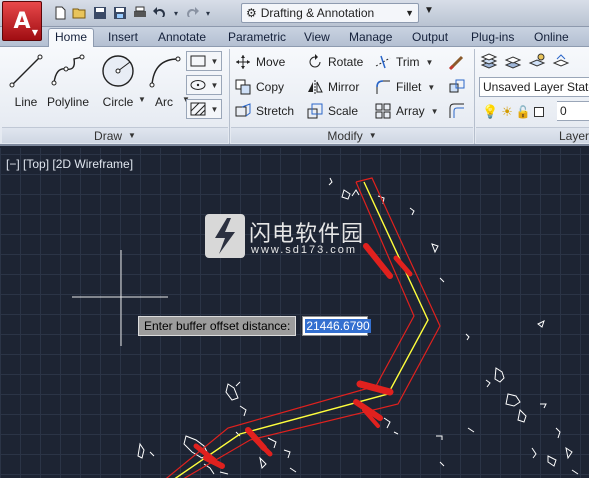 Image resolution: width=589 pixels, height=478 pixels. What do you see at coordinates (71, 37) in the screenshot?
I see `tab-home: Home` at bounding box center [71, 37].